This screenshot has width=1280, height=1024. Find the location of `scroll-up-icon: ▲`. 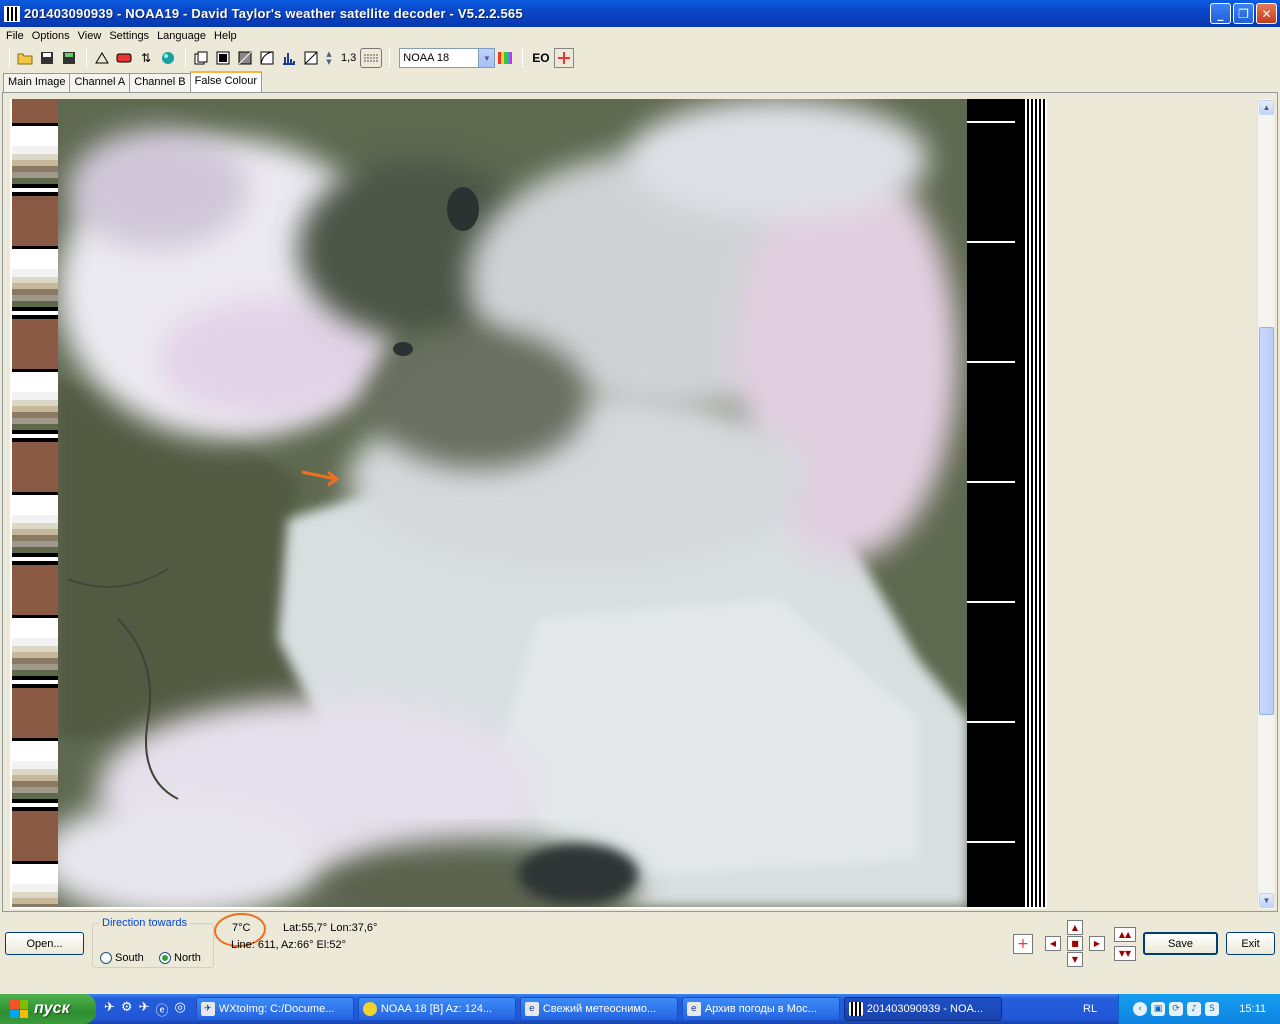

scroll-up-icon: ▲ is located at coordinates (1266, 107).